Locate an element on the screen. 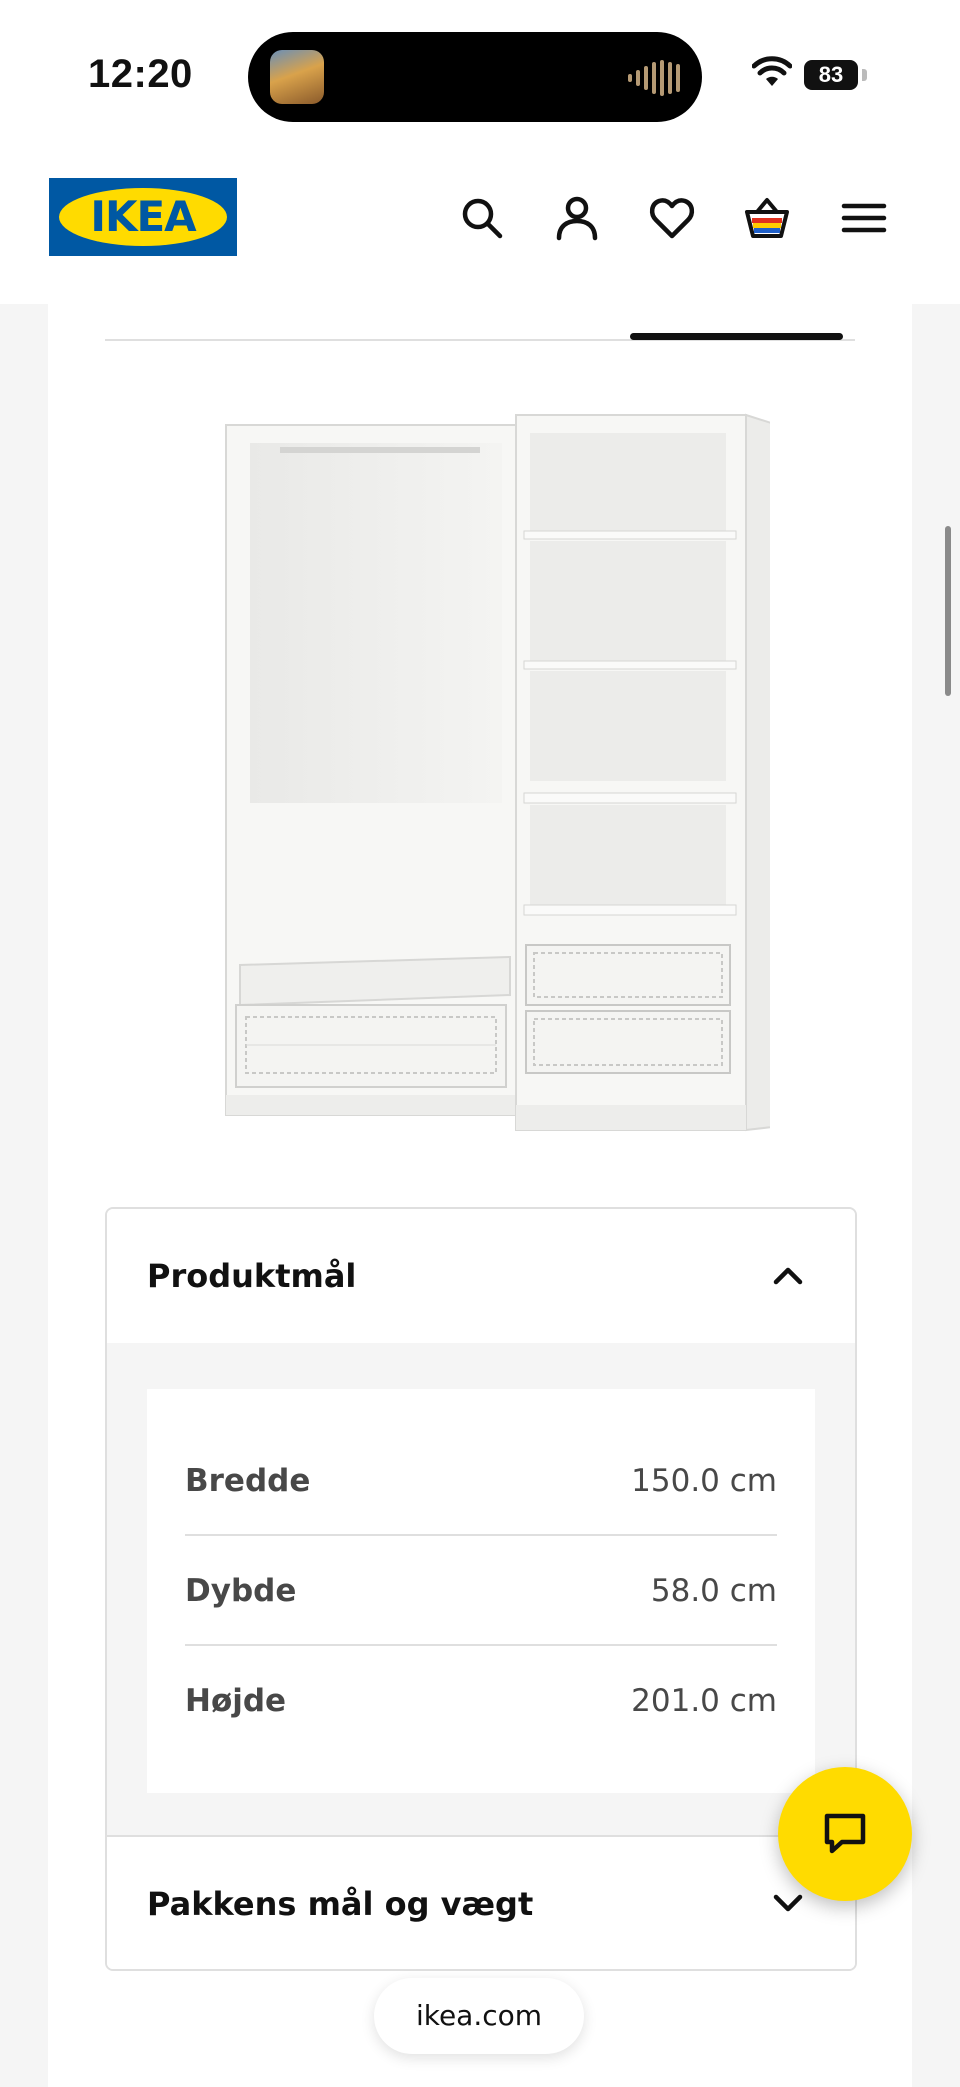 The image size is (960, 2087). package-title: Pakkens mål og vægt is located at coordinates (340, 1904).